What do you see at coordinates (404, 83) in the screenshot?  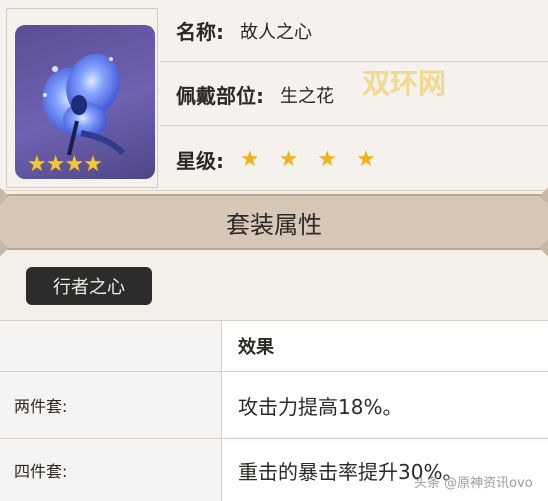 I see `watermark-top: 双环网` at bounding box center [404, 83].